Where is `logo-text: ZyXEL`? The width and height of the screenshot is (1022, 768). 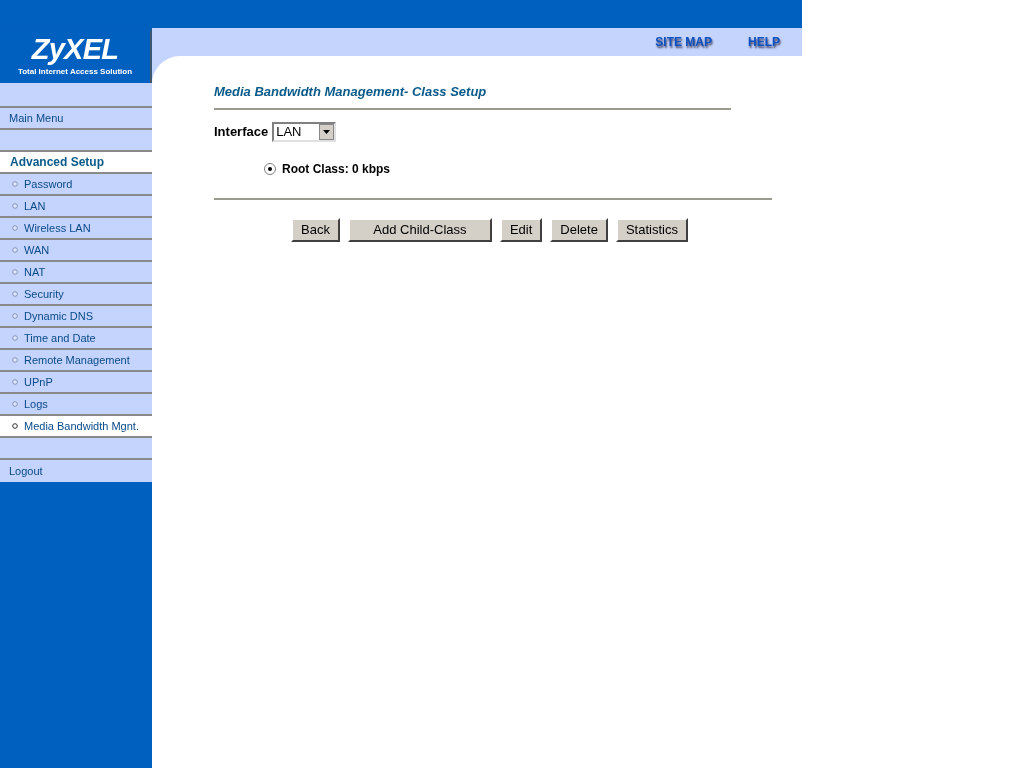
logo-text: ZyXEL is located at coordinates (75, 49).